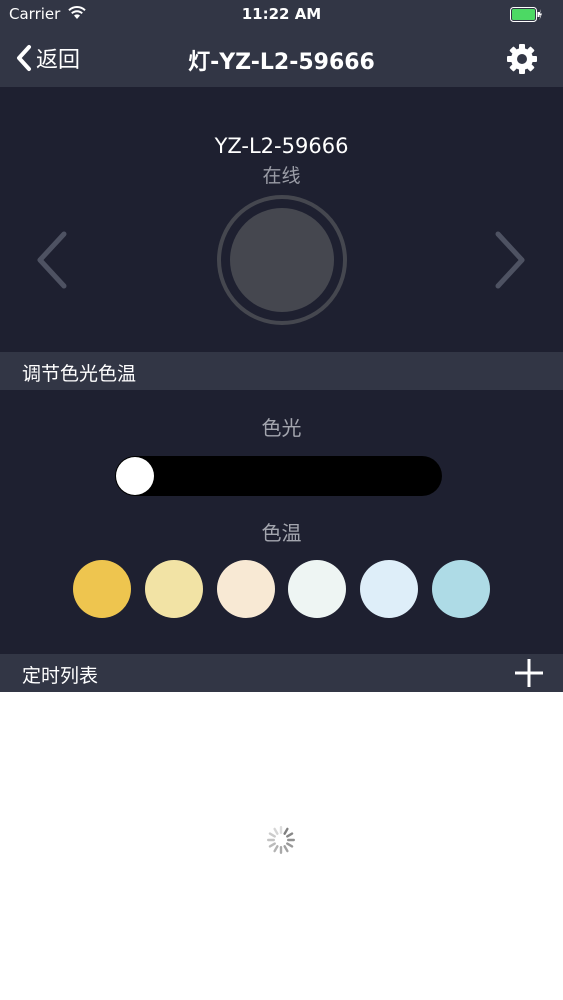 The width and height of the screenshot is (563, 1000). Describe the element at coordinates (281, 840) in the screenshot. I see `loading-spinner-icon` at that location.